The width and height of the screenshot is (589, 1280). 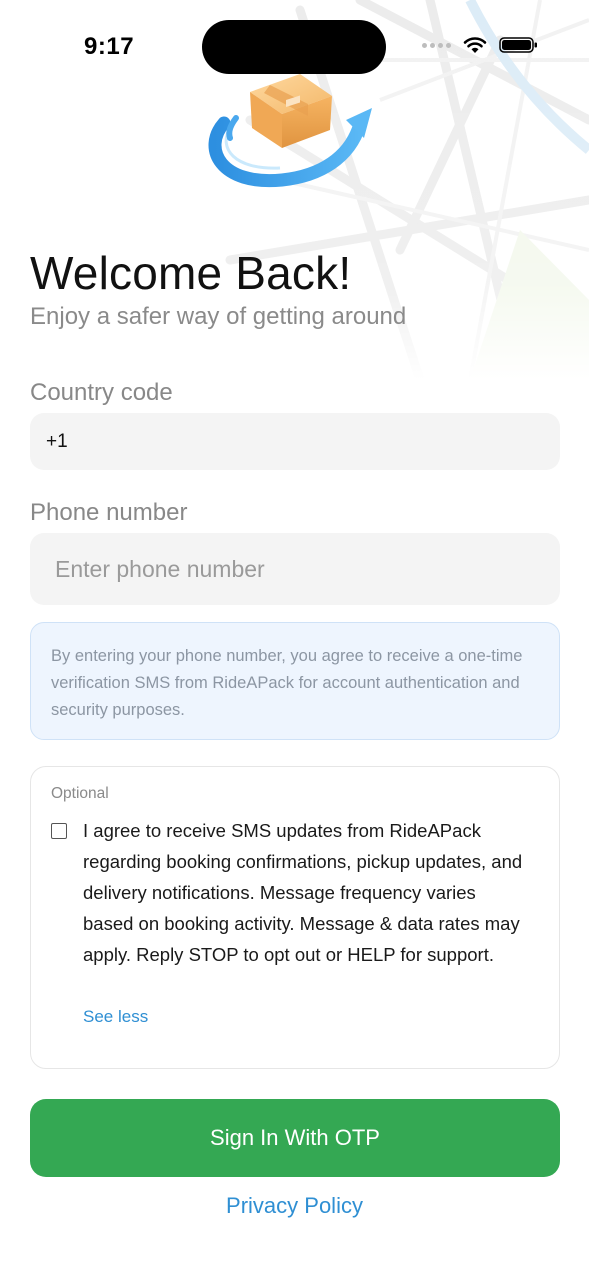 What do you see at coordinates (109, 46) in the screenshot?
I see `status-time: 9:17` at bounding box center [109, 46].